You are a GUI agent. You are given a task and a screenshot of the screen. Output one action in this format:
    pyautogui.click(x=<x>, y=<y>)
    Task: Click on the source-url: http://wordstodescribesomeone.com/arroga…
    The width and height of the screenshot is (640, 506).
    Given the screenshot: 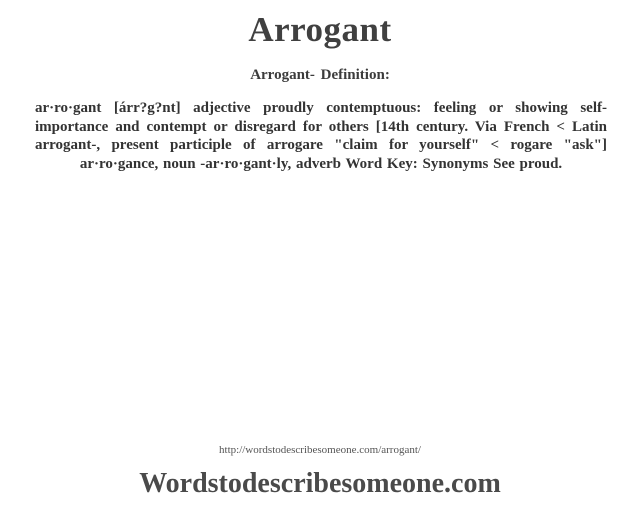 What is the action you would take?
    pyautogui.click(x=320, y=450)
    